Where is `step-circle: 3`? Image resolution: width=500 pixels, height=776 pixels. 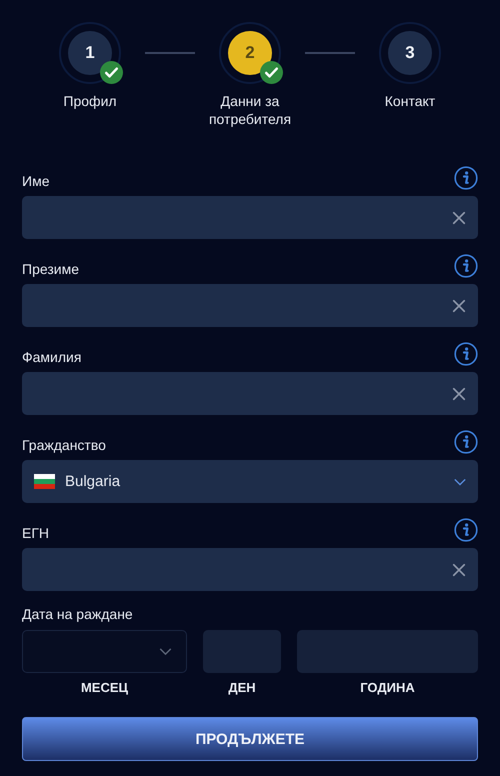
step-circle: 3 is located at coordinates (410, 53).